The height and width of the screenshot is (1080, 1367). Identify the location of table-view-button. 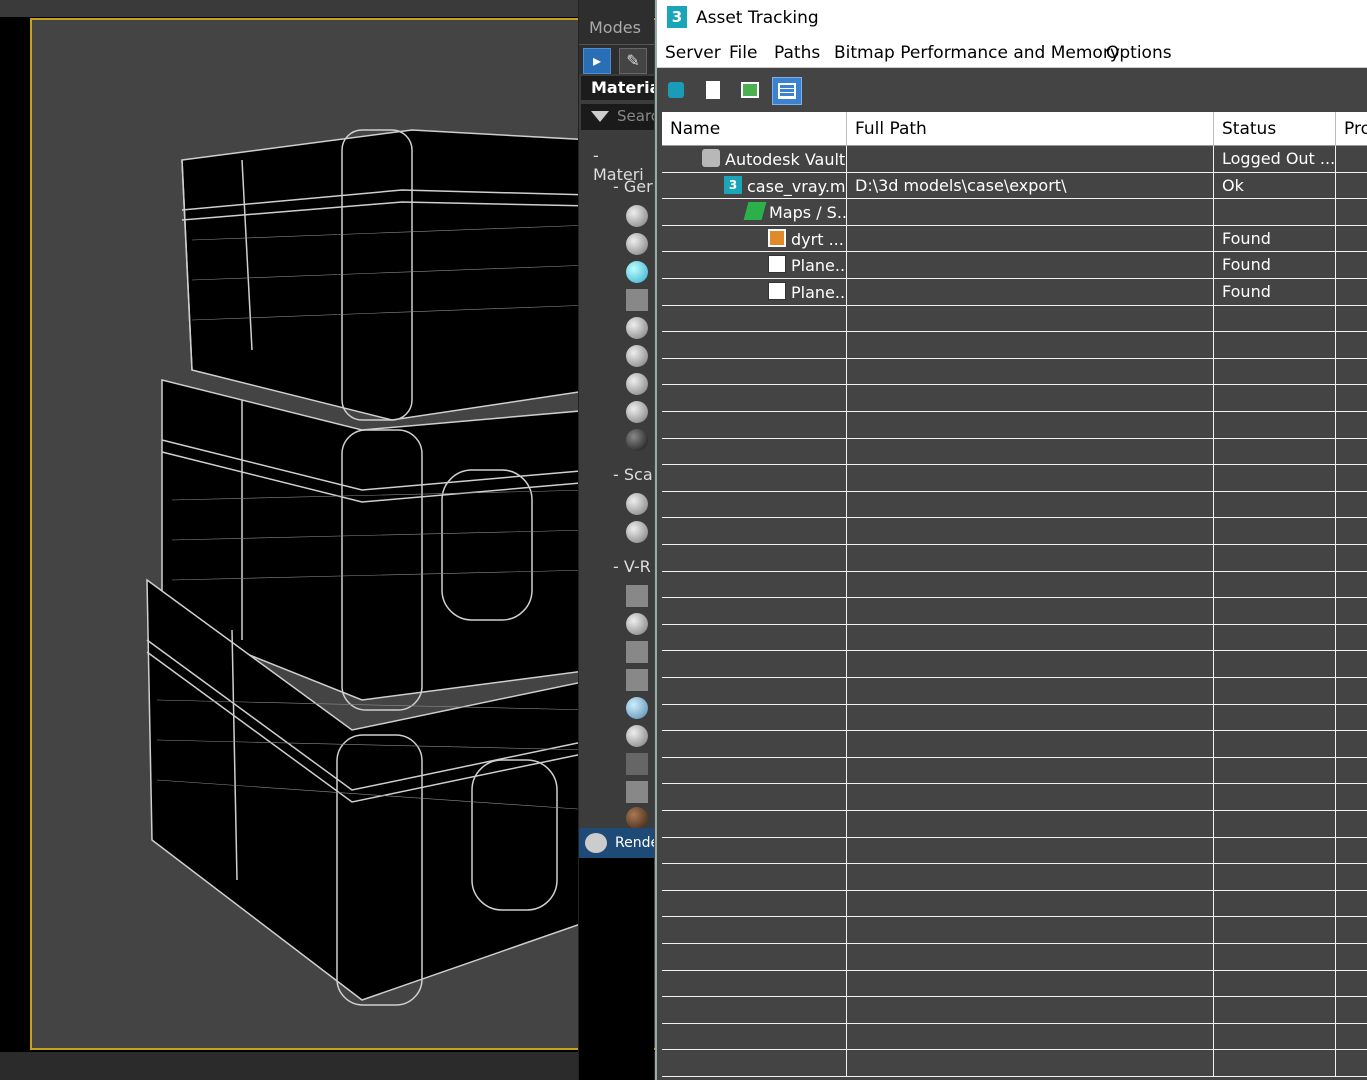
(787, 91).